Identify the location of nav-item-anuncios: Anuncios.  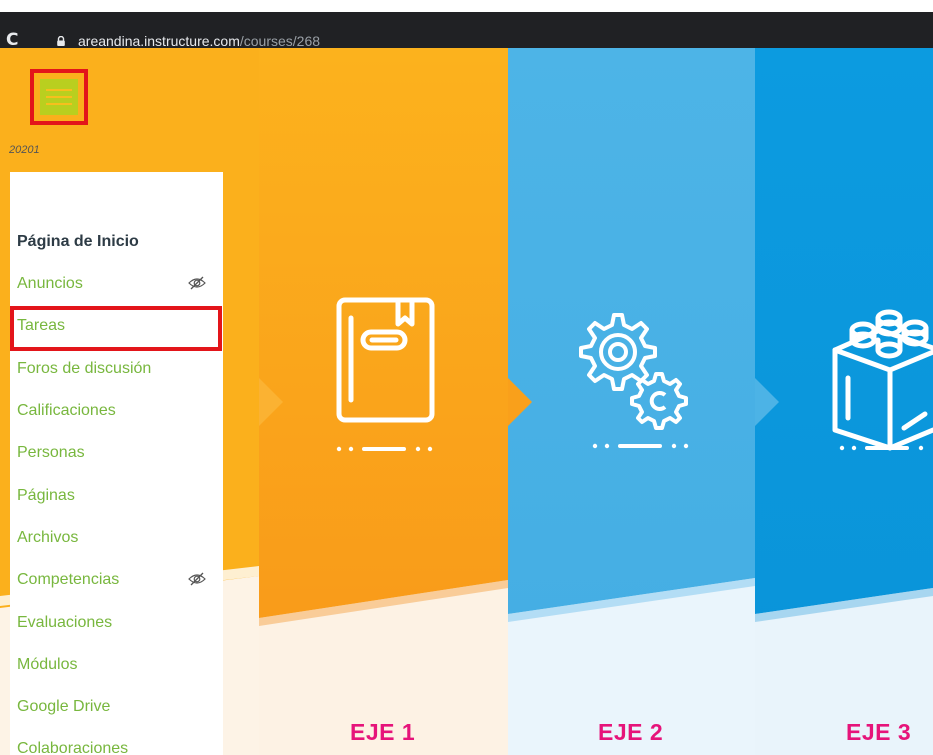
(50, 284).